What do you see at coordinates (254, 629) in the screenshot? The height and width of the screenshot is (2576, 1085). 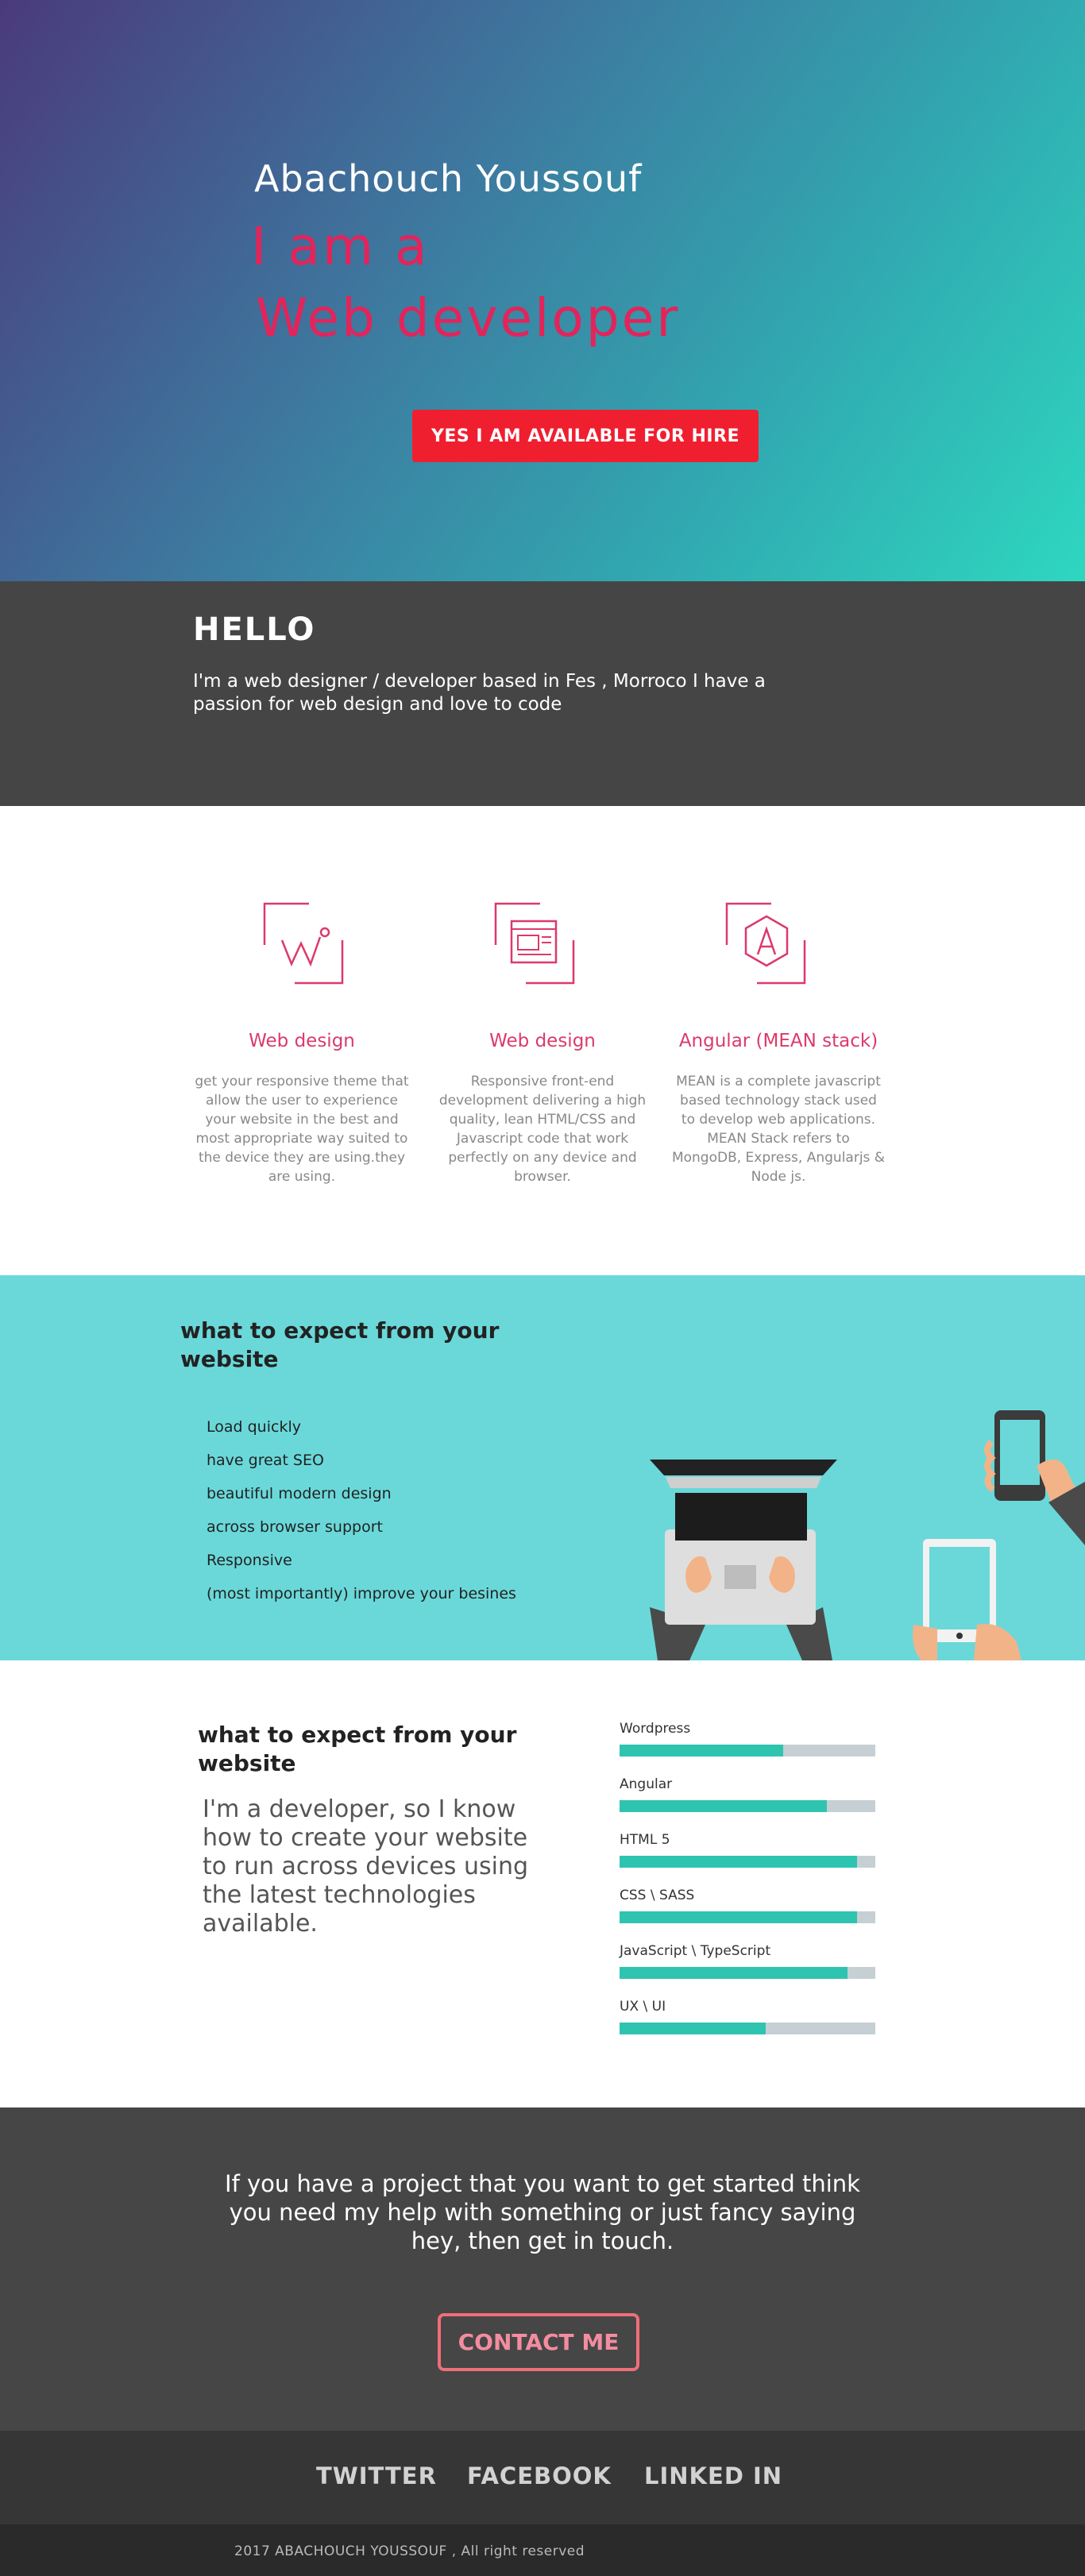 I see `hello-title: HELLO` at bounding box center [254, 629].